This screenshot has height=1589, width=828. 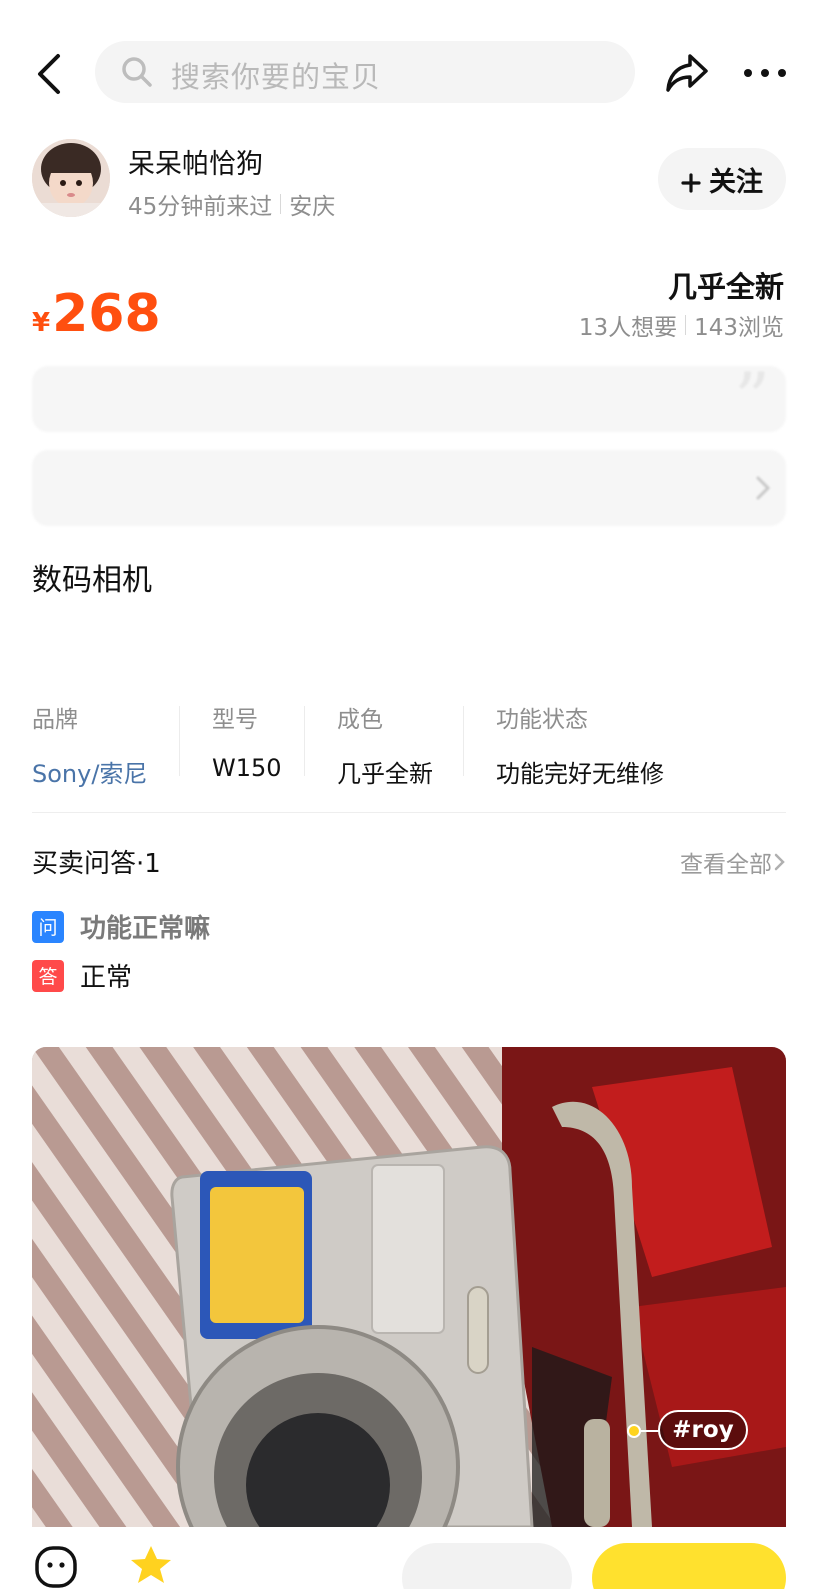 I want to click on price: ¥ 268, so click(x=96, y=314).